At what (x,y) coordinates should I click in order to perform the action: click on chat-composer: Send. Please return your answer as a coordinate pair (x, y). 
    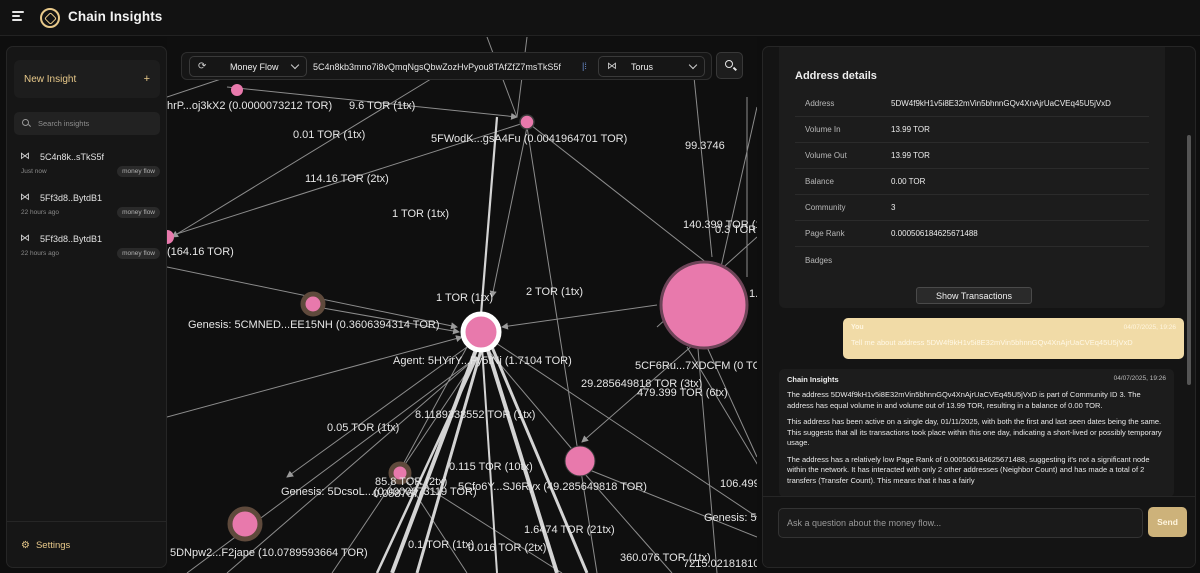
    Looking at the image, I should click on (979, 531).